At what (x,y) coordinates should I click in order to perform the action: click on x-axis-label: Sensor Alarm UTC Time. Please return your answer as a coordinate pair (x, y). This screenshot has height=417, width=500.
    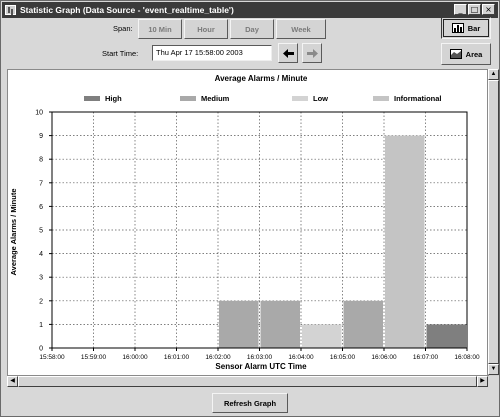
    Looking at the image, I should click on (261, 366).